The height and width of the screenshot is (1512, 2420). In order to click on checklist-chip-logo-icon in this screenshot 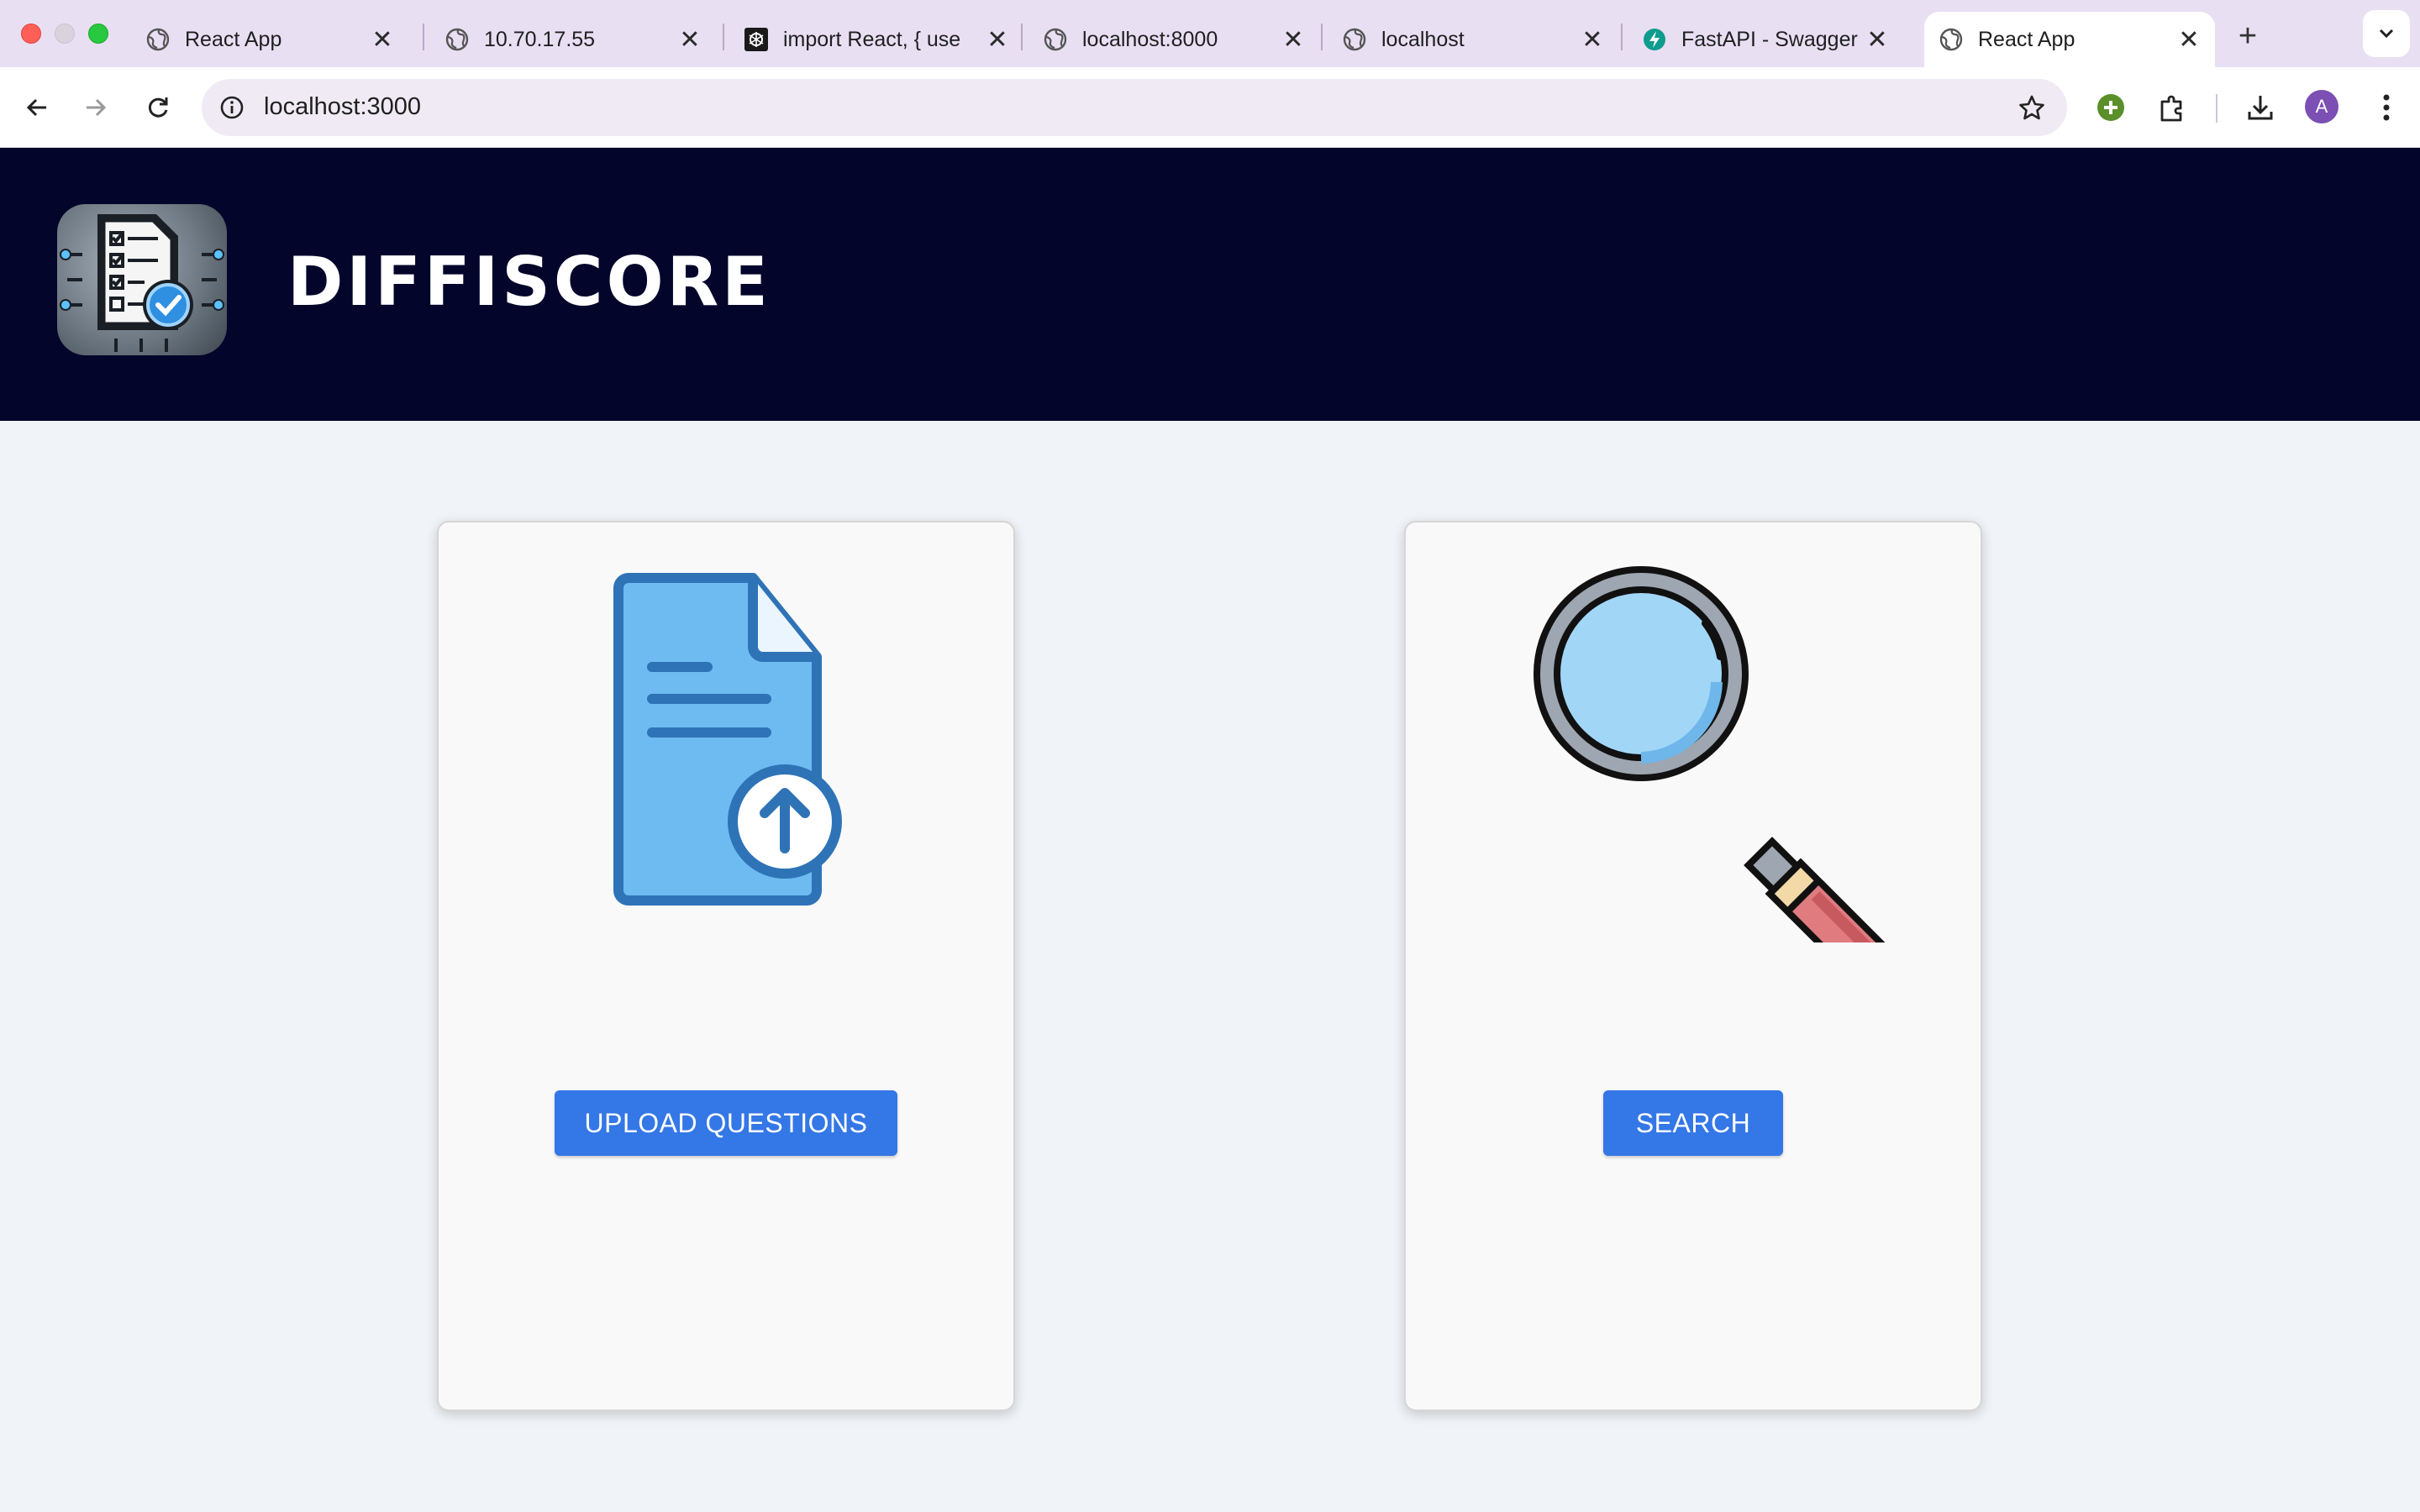, I will do `click(142, 283)`.